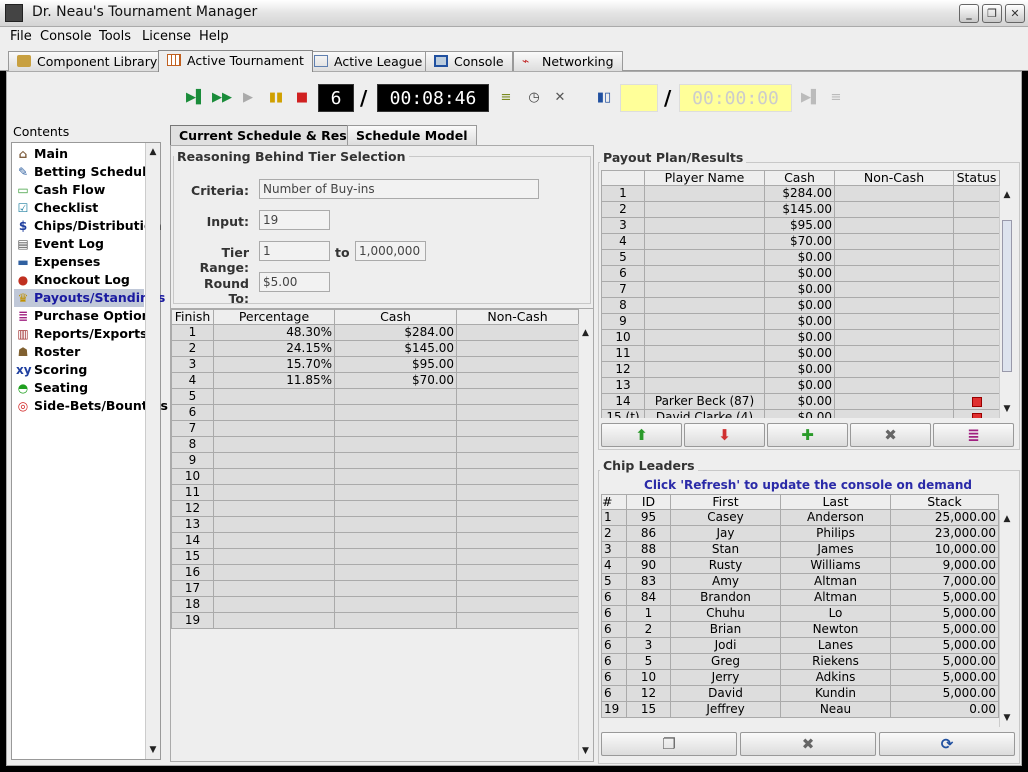 The width and height of the screenshot is (1028, 772). I want to click on tab-component-library: Component Library, so click(87, 61).